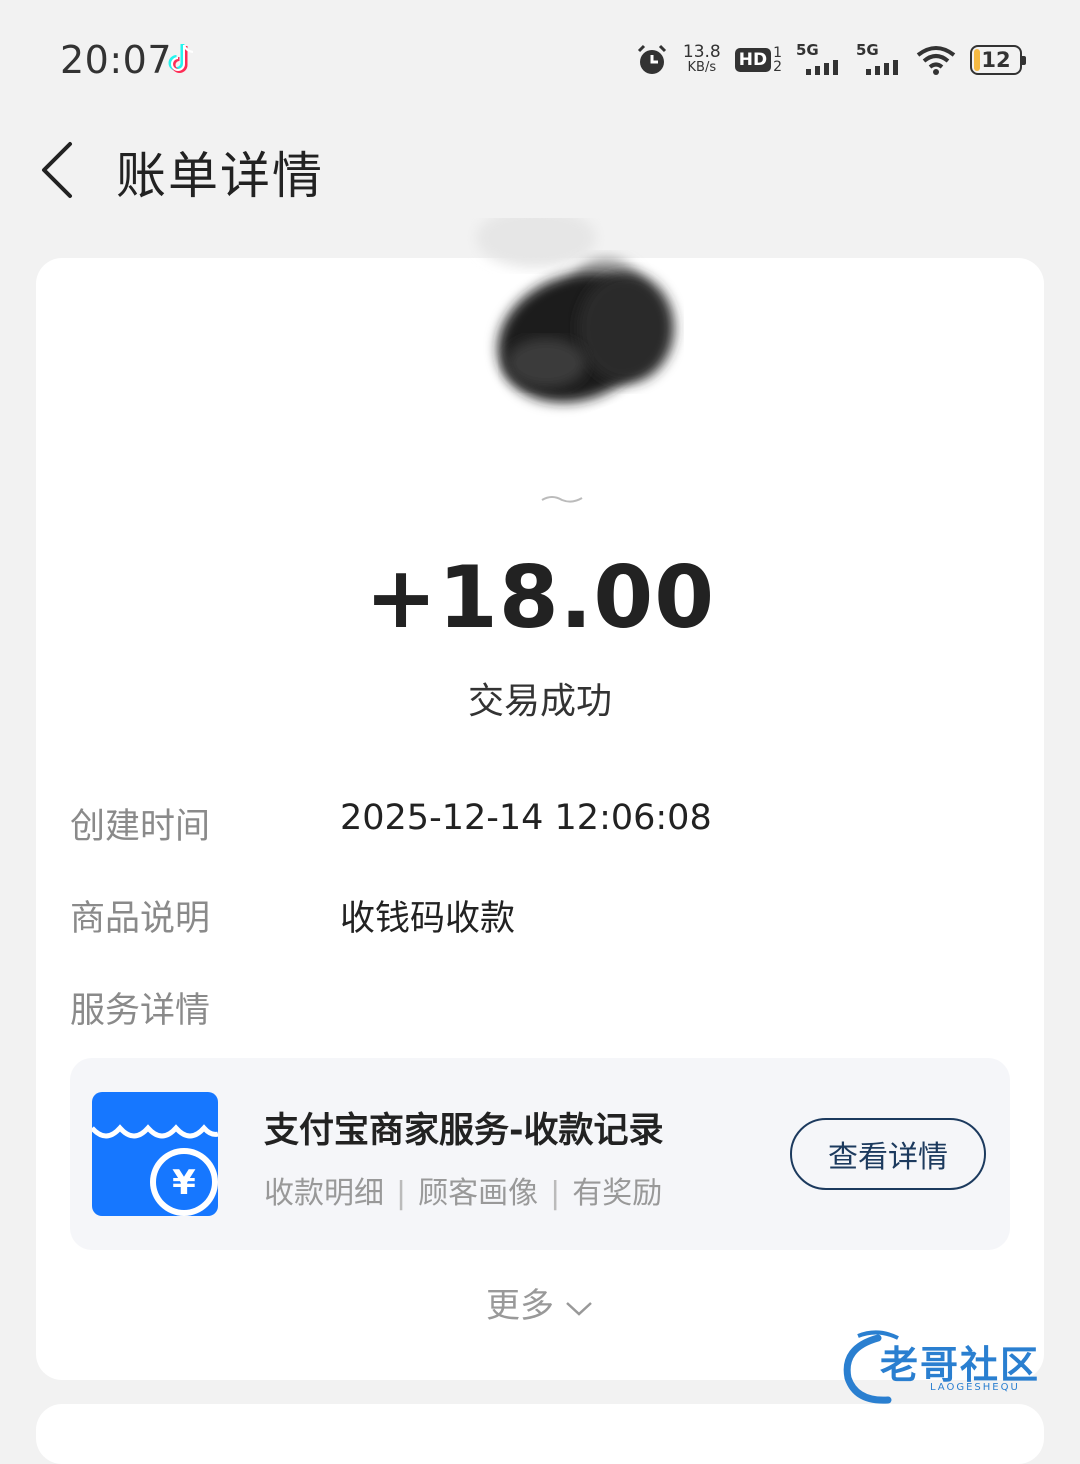  I want to click on wifi-icon, so click(936, 60).